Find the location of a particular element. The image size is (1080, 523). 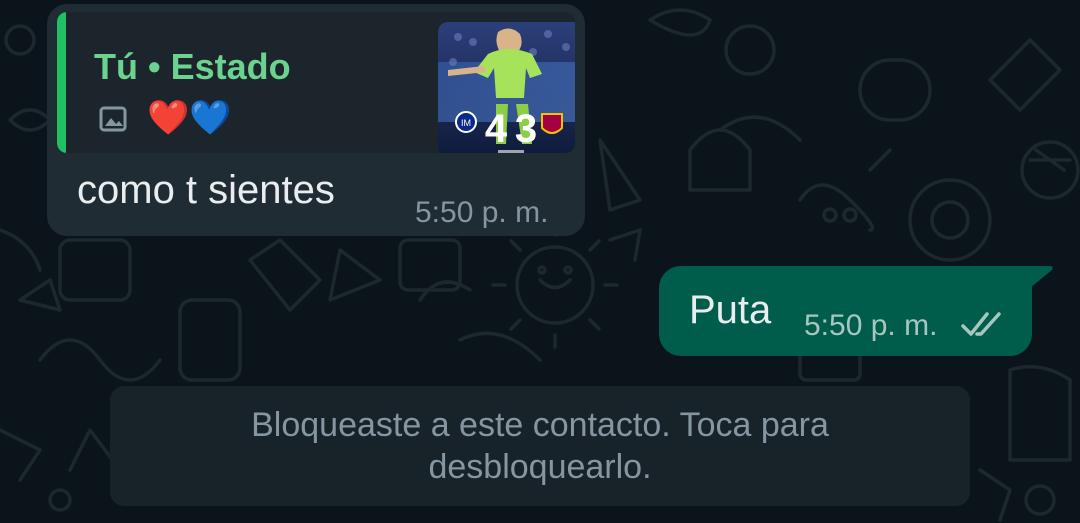

quote-accent-bar is located at coordinates (61, 82).